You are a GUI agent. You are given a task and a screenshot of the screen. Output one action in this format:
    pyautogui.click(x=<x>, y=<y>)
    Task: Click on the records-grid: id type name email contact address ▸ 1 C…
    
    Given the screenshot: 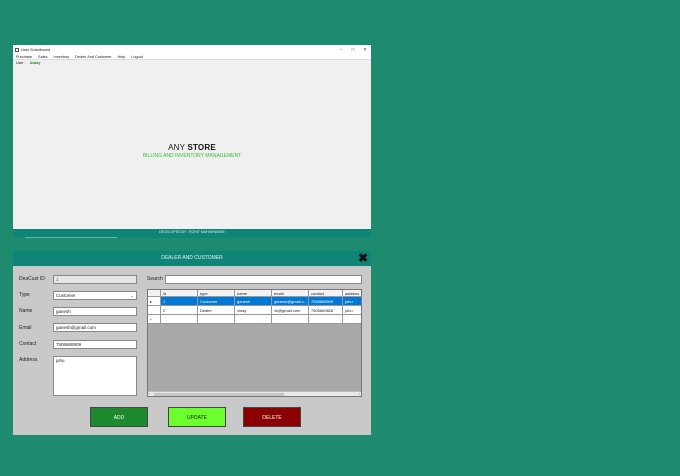 What is the action you would take?
    pyautogui.click(x=254, y=343)
    